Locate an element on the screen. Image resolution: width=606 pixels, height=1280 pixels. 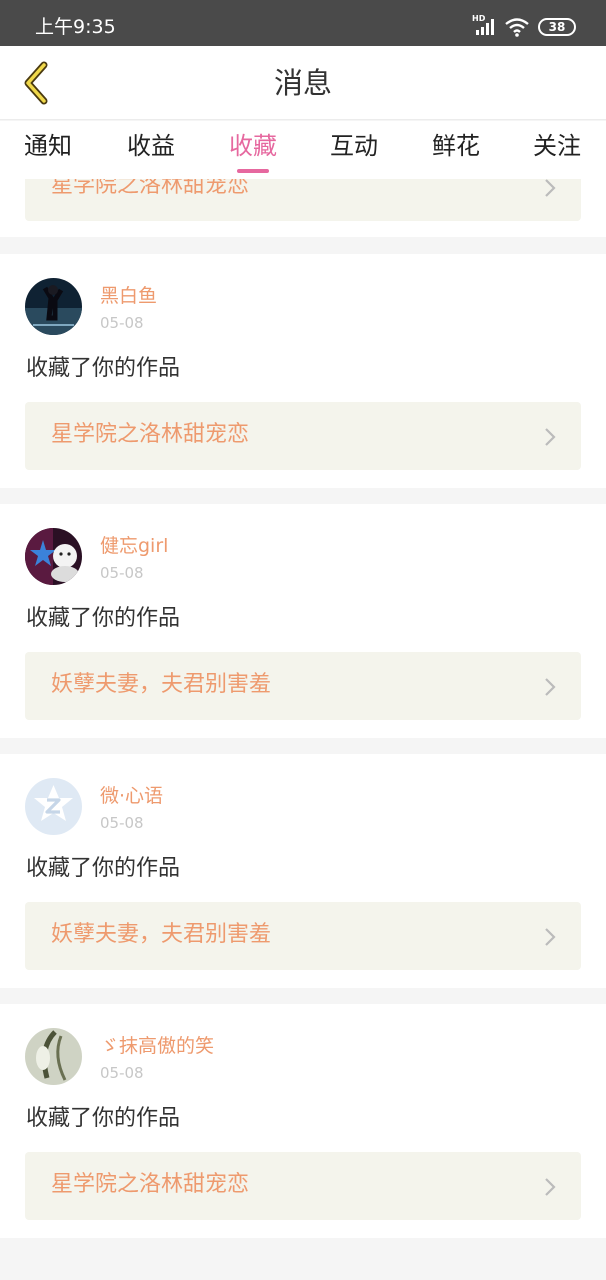
username: ゞ抹高傲的笑 is located at coordinates (157, 1046).